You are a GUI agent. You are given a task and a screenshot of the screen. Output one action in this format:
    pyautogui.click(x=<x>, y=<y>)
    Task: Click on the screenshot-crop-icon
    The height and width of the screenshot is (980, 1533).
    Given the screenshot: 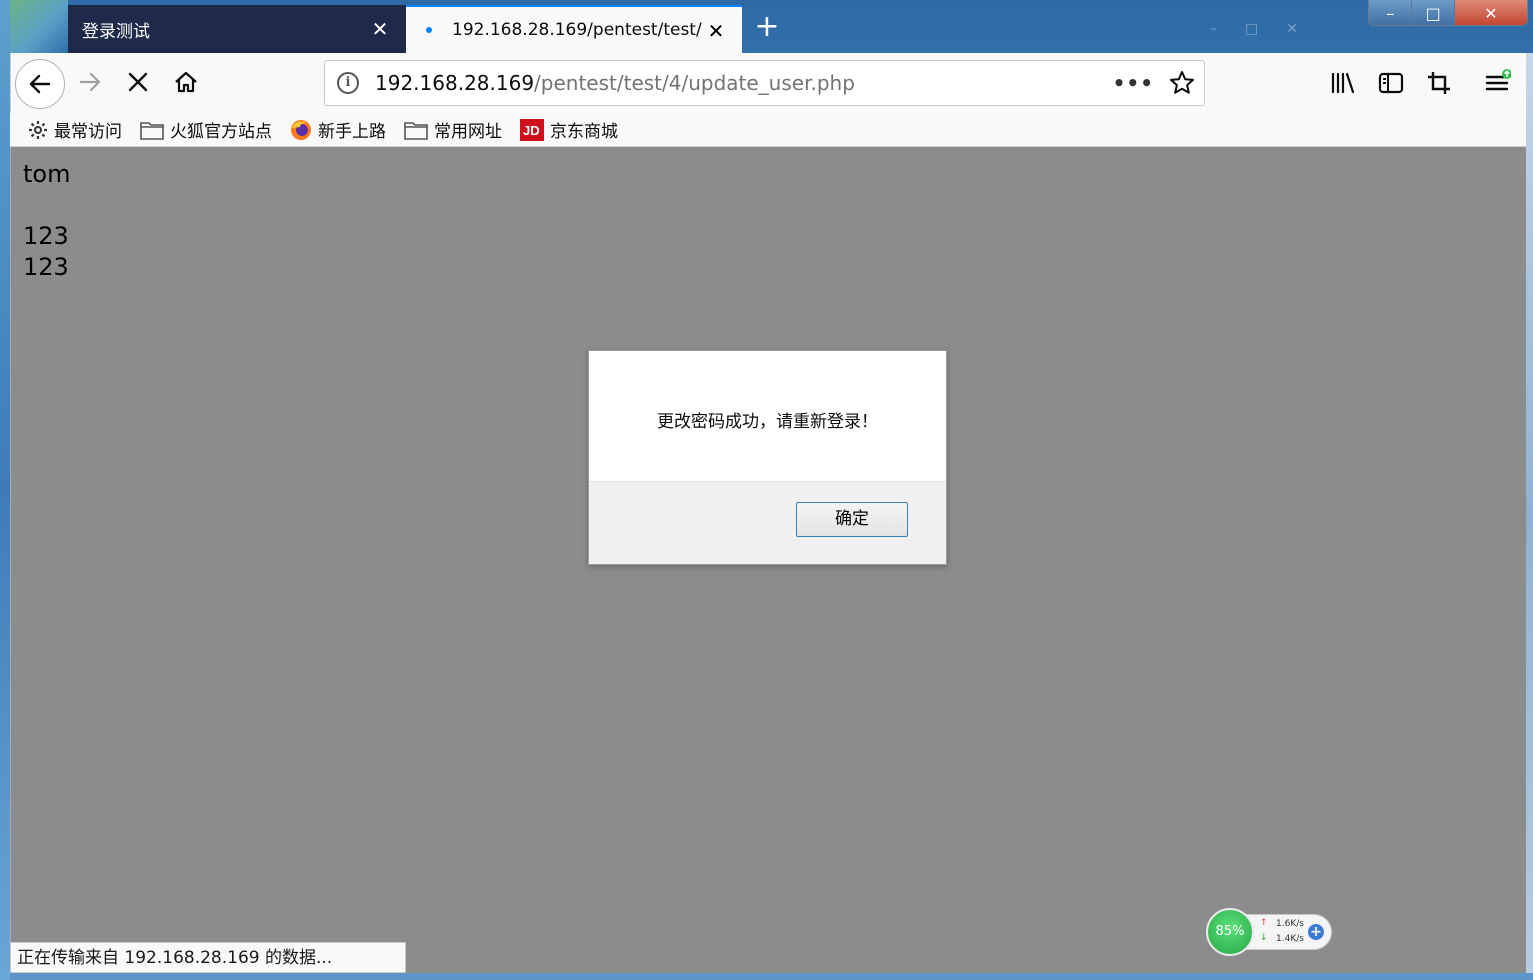 What is the action you would take?
    pyautogui.click(x=1439, y=83)
    